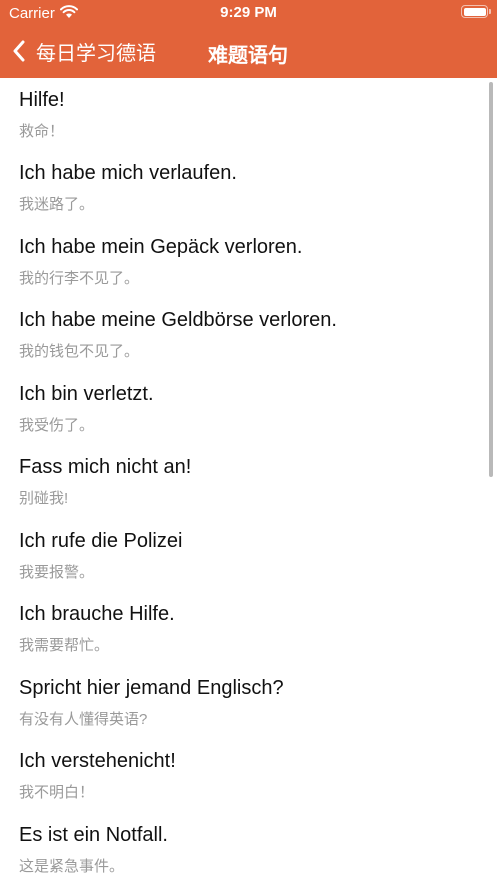 The height and width of the screenshot is (883, 497). What do you see at coordinates (97, 761) in the screenshot?
I see `phrase-german: Ich verstehenicht!` at bounding box center [97, 761].